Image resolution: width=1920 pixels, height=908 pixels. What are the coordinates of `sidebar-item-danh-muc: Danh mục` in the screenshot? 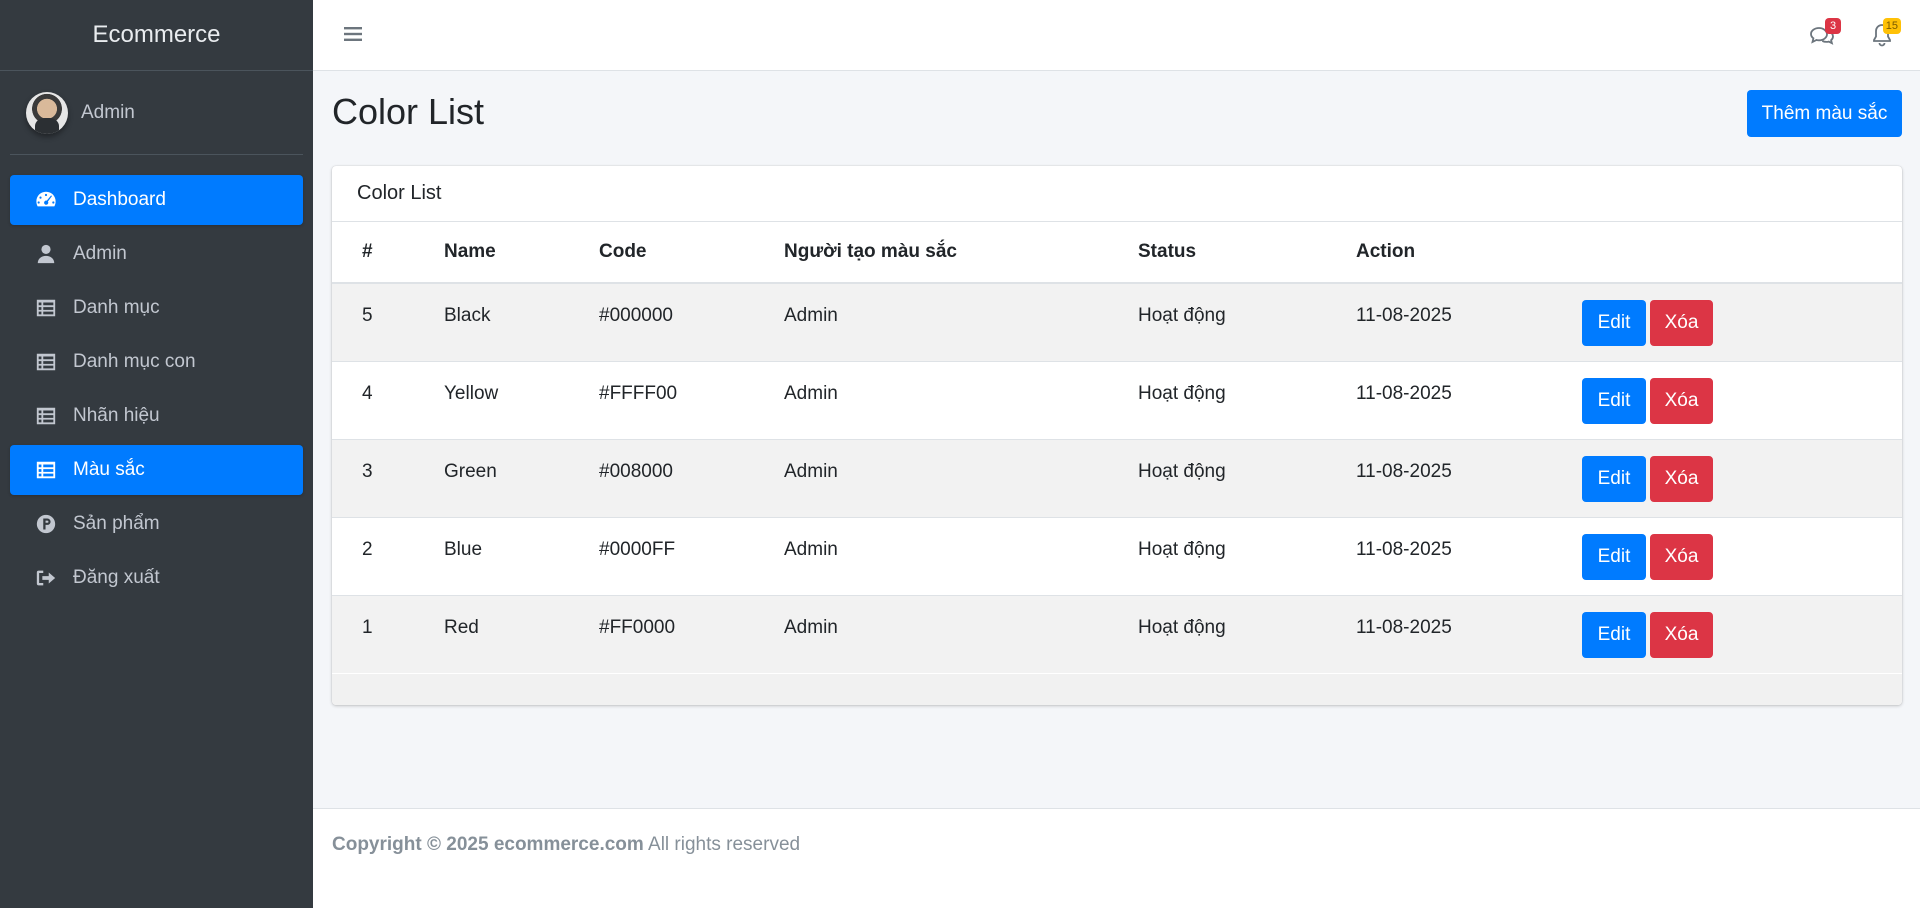 It's located at (156, 308).